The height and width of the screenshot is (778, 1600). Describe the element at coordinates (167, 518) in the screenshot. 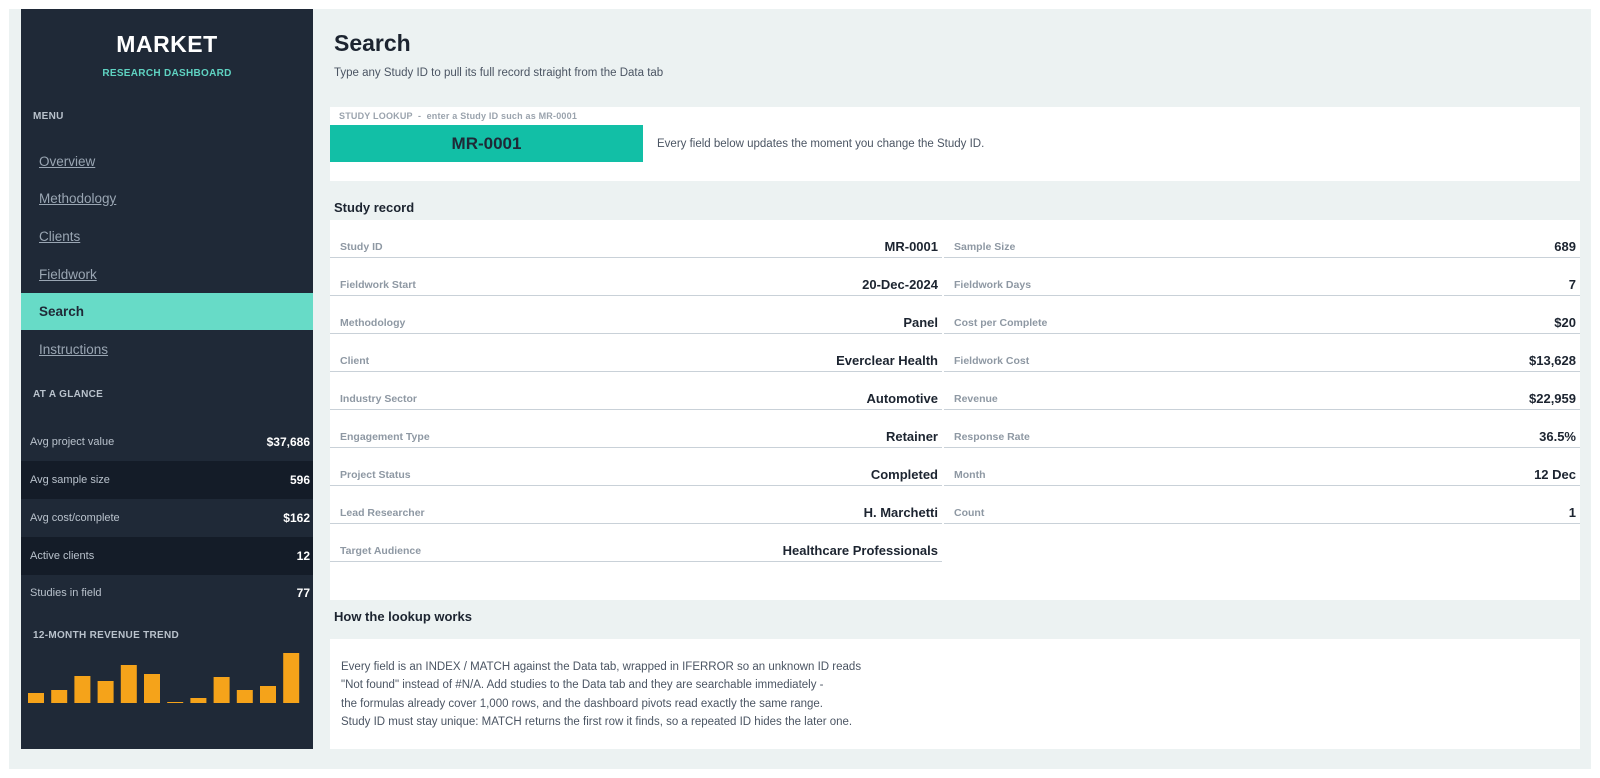

I see `glance-row-avg-cost-complete: Avg cost/complete $162` at that location.